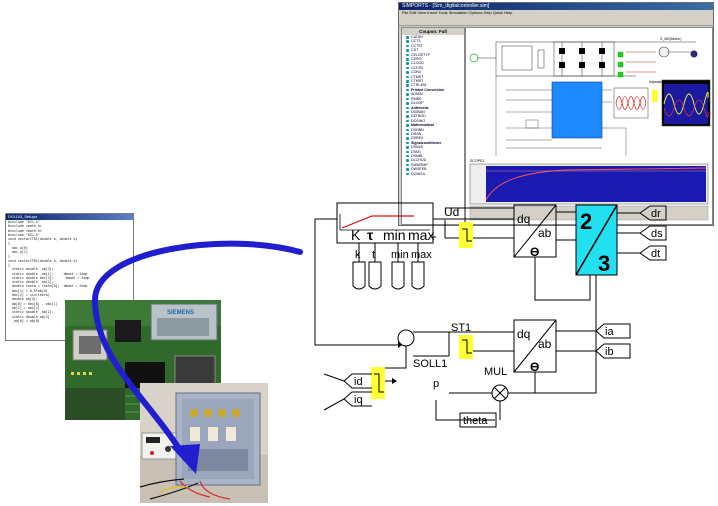  What do you see at coordinates (461, 328) in the screenshot?
I see `st1-label: ST1` at bounding box center [461, 328].